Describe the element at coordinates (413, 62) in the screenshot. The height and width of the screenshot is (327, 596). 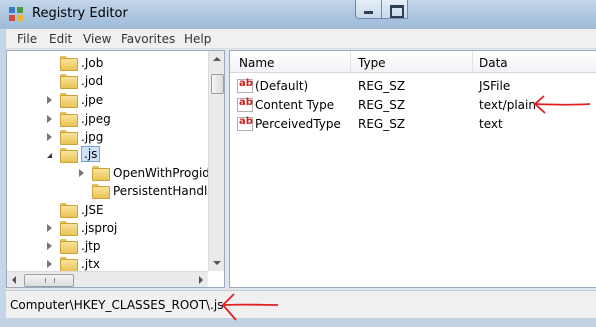
I see `list-header: Name Type Data` at that location.